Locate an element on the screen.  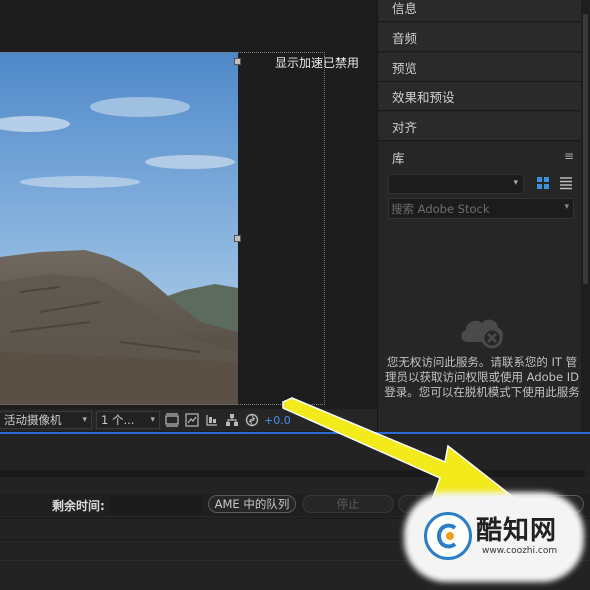
panel-tab-effects-presets: 效果和预设 is located at coordinates (480, 96).